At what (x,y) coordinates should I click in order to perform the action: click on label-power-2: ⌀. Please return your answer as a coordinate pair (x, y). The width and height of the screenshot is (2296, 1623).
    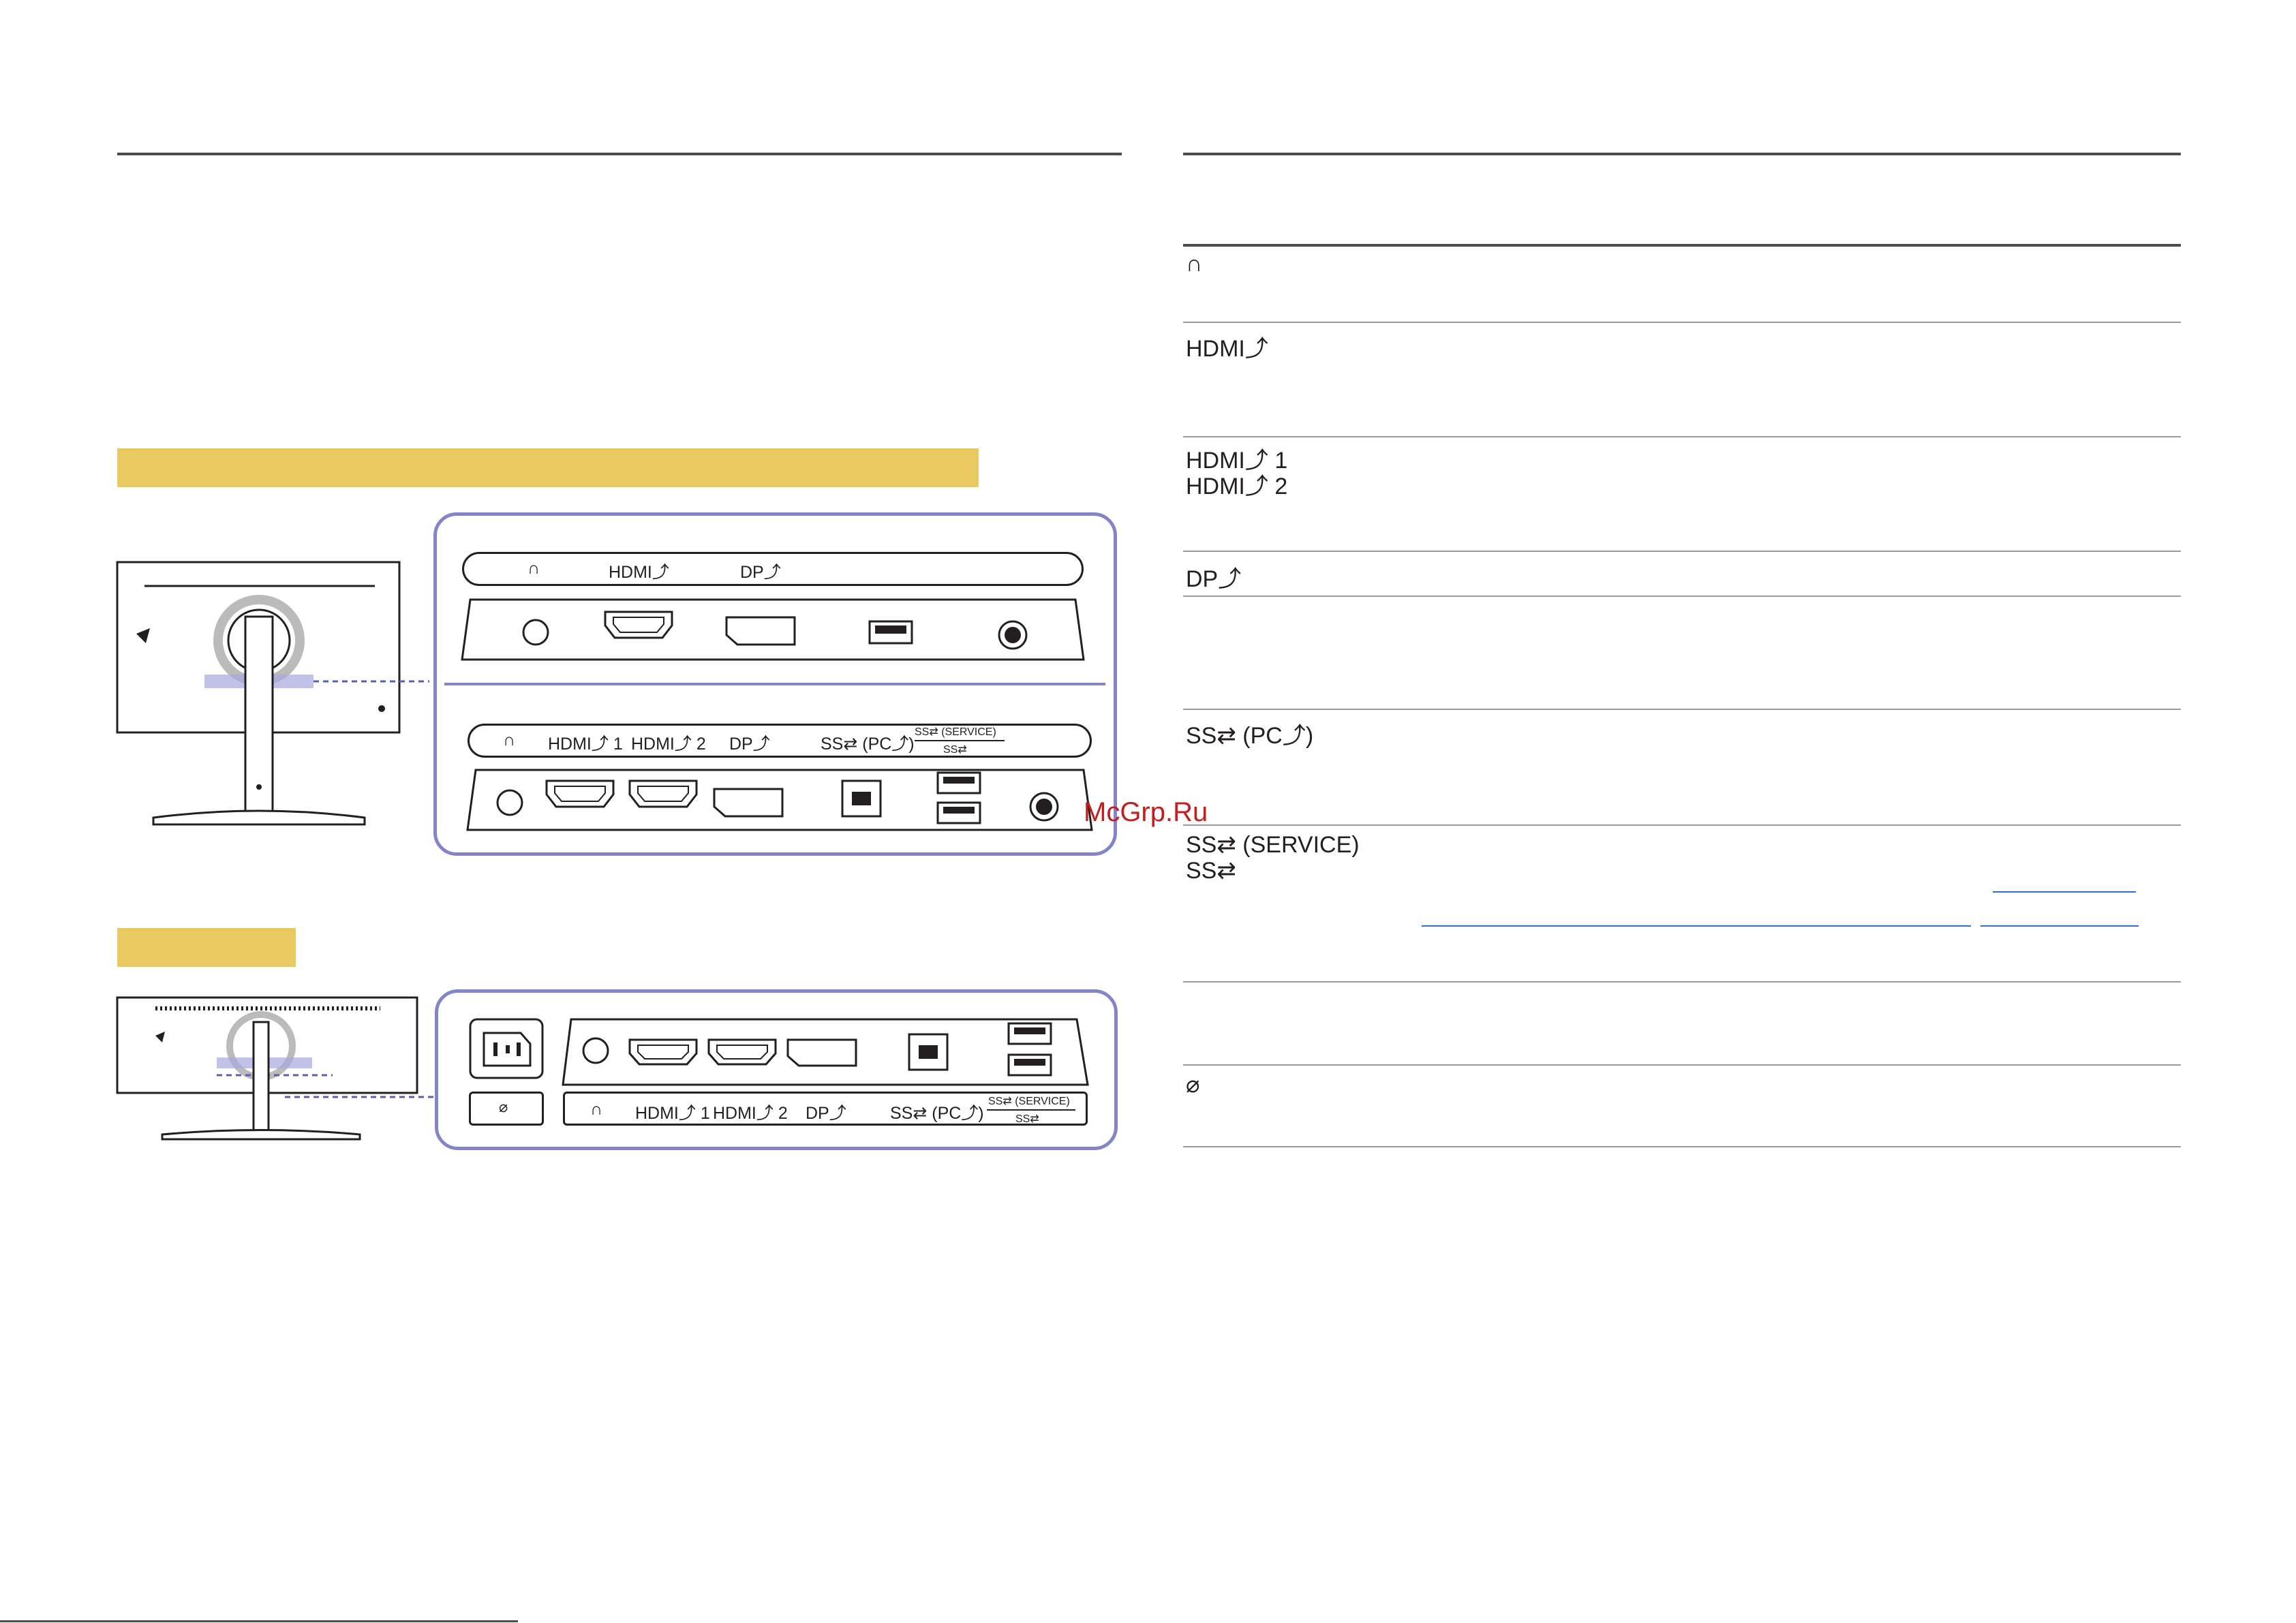
    Looking at the image, I should click on (503, 1106).